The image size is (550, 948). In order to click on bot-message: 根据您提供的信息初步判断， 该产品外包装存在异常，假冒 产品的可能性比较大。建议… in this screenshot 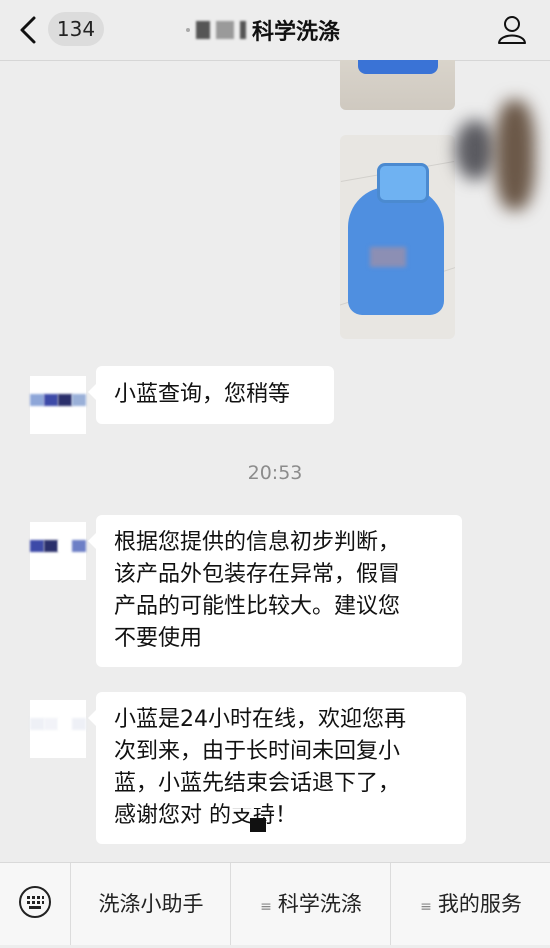, I will do `click(275, 591)`.